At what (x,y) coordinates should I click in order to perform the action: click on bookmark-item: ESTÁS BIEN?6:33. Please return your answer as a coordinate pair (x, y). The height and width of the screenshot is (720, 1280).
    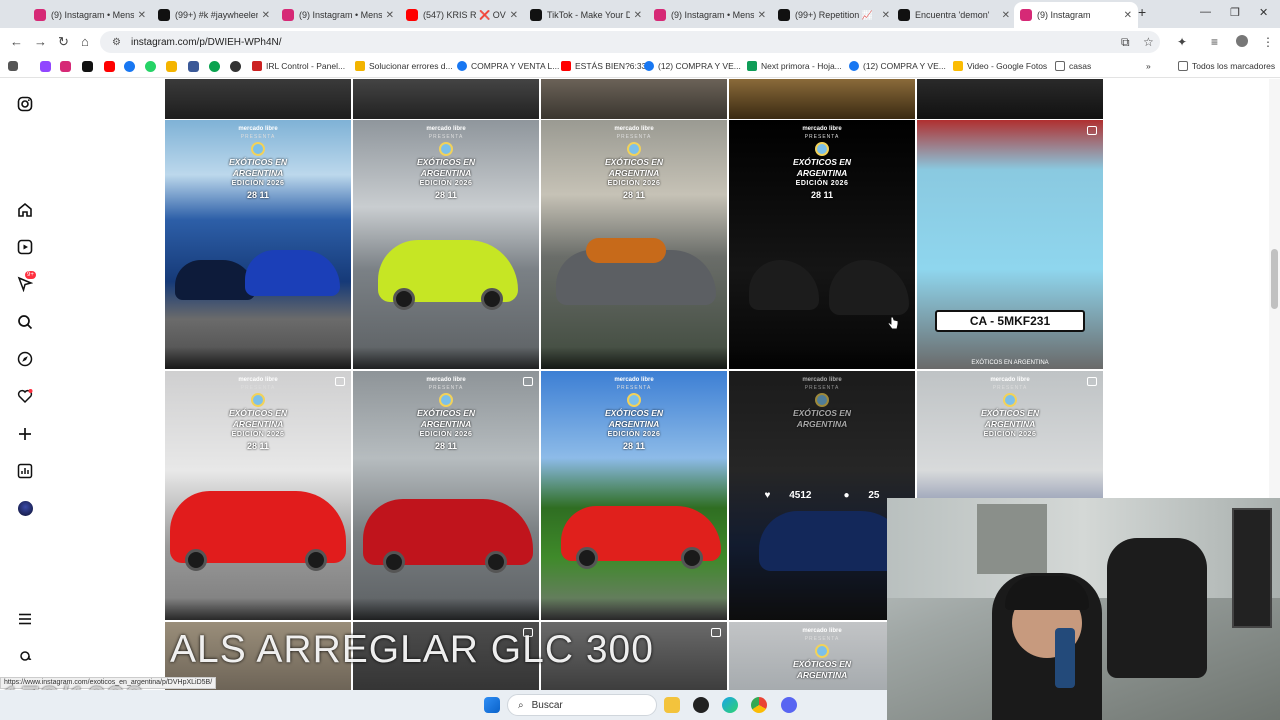
    Looking at the image, I should click on (603, 66).